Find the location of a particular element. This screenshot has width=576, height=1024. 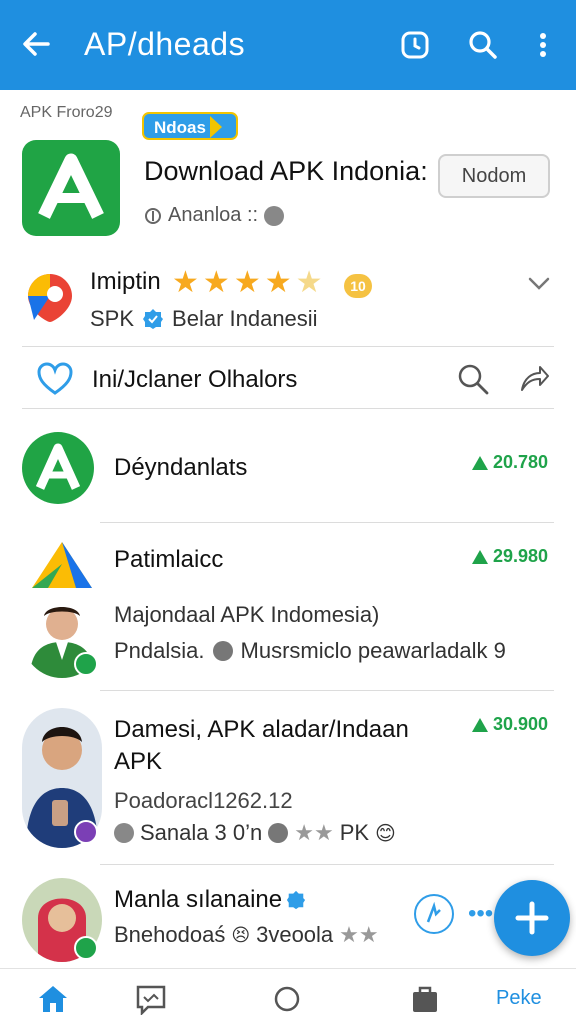

price-value: 30.900 is located at coordinates (520, 724).